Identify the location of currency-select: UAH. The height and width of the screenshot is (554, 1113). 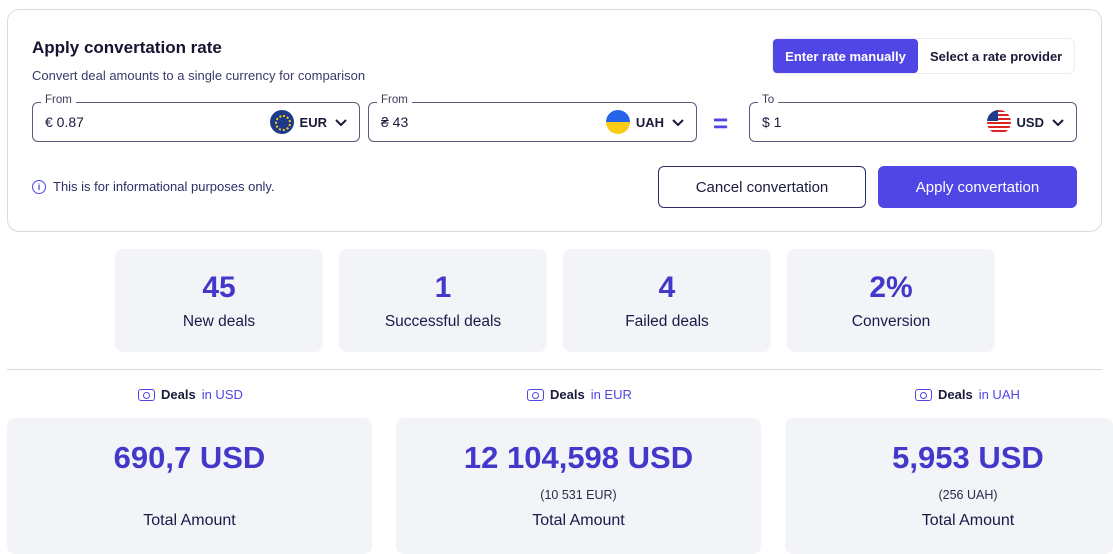
(645, 122).